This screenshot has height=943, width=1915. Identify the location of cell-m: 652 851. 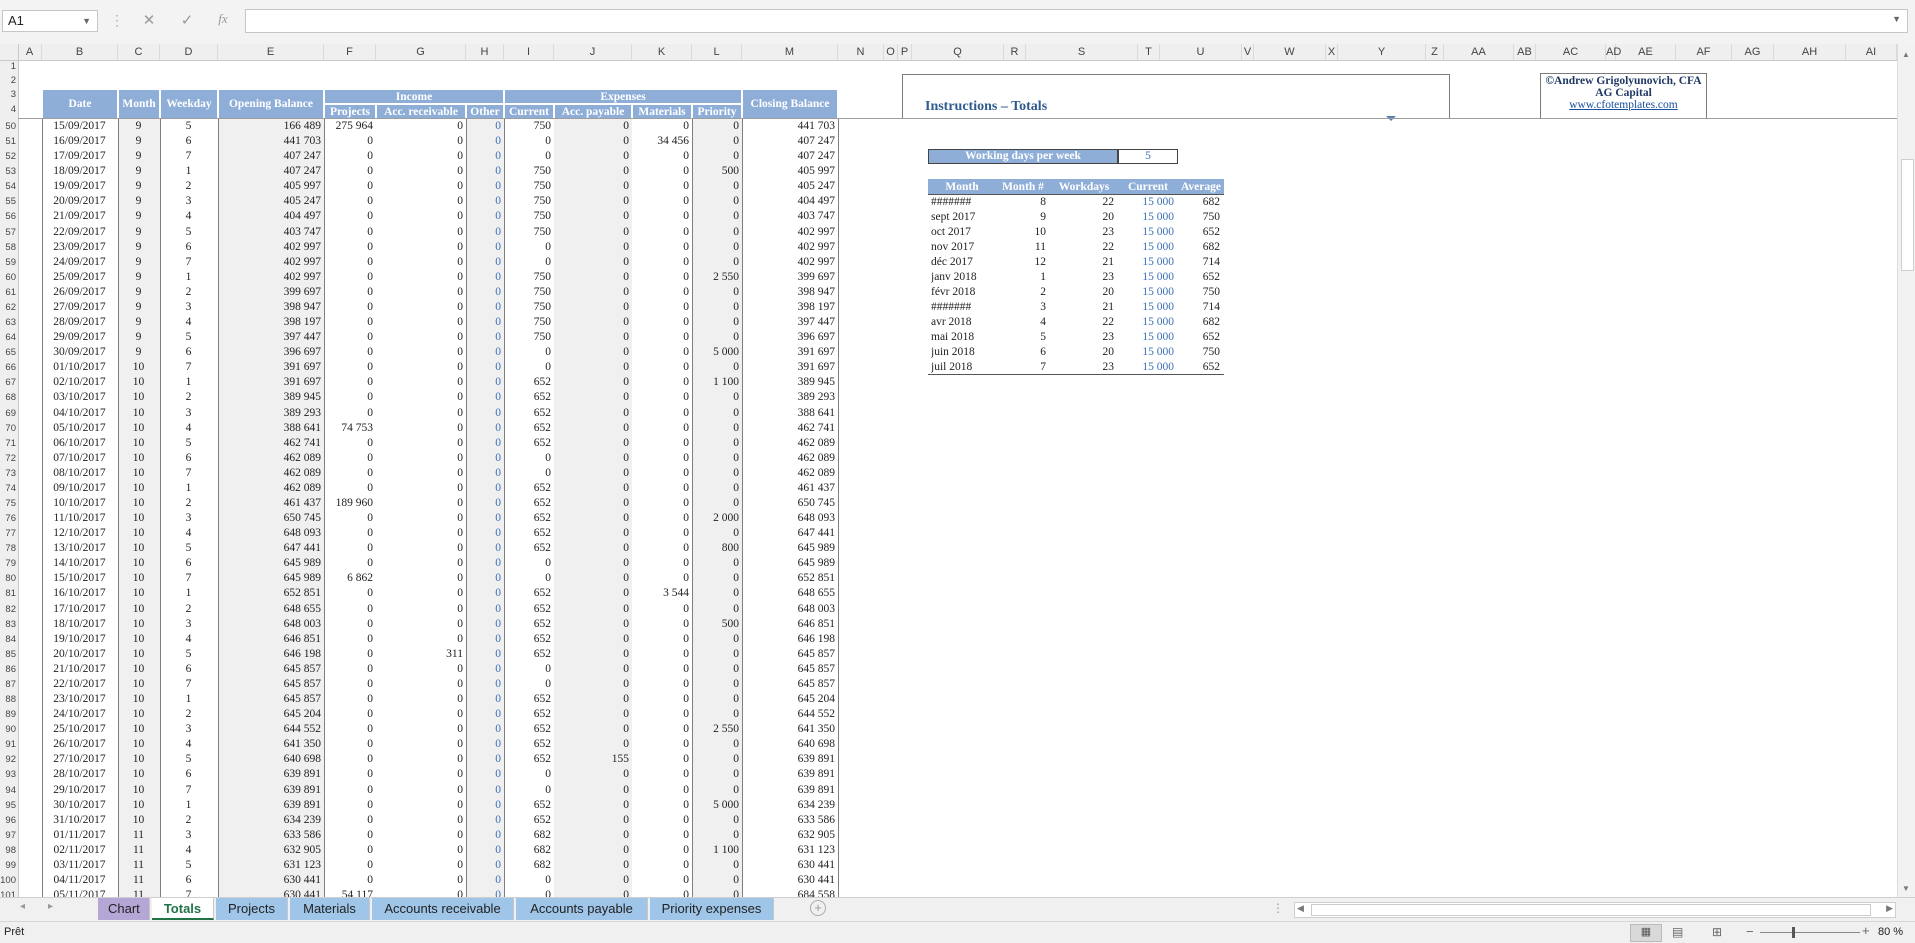
(789, 578).